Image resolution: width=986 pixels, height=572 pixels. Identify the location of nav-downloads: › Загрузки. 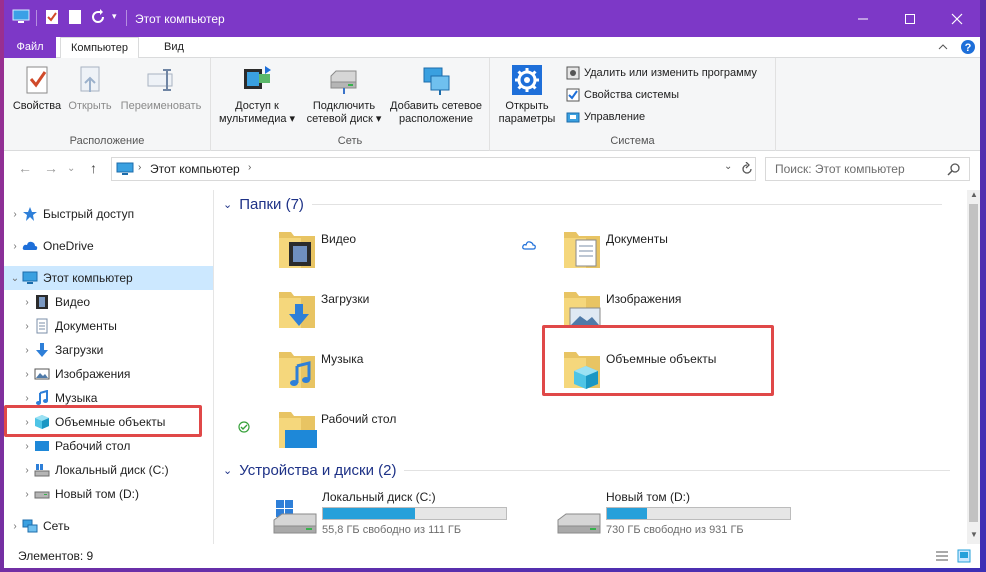
(108, 350).